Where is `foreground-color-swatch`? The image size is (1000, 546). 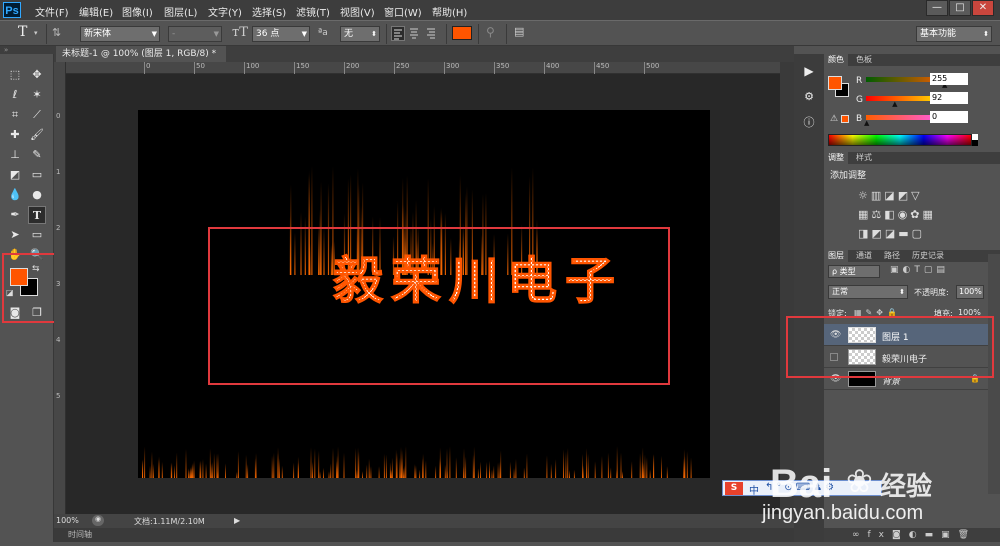
foreground-color-swatch is located at coordinates (19, 277).